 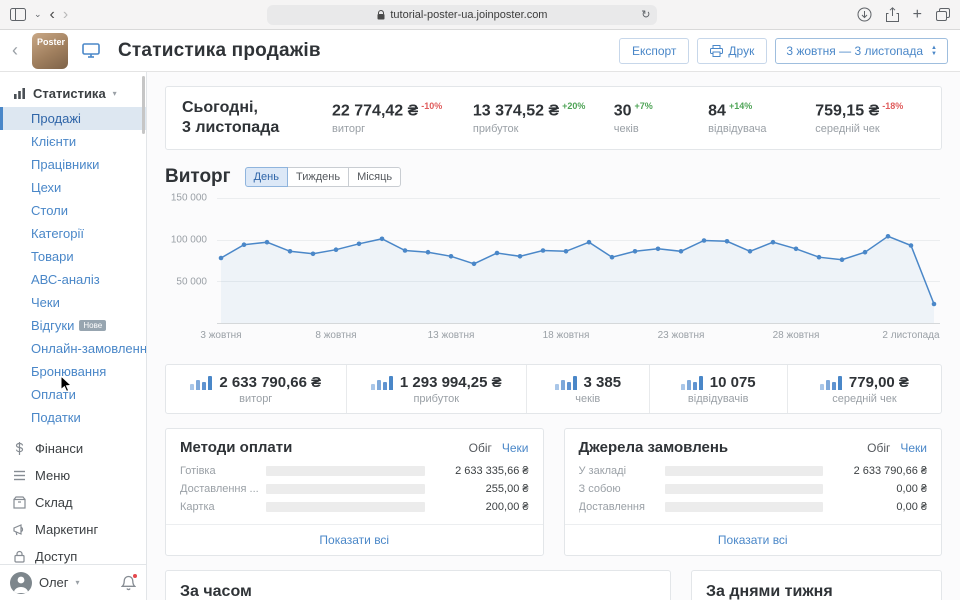 What do you see at coordinates (73, 93) in the screenshot?
I see `sidebar-section-statistics: Статистика ▾` at bounding box center [73, 93].